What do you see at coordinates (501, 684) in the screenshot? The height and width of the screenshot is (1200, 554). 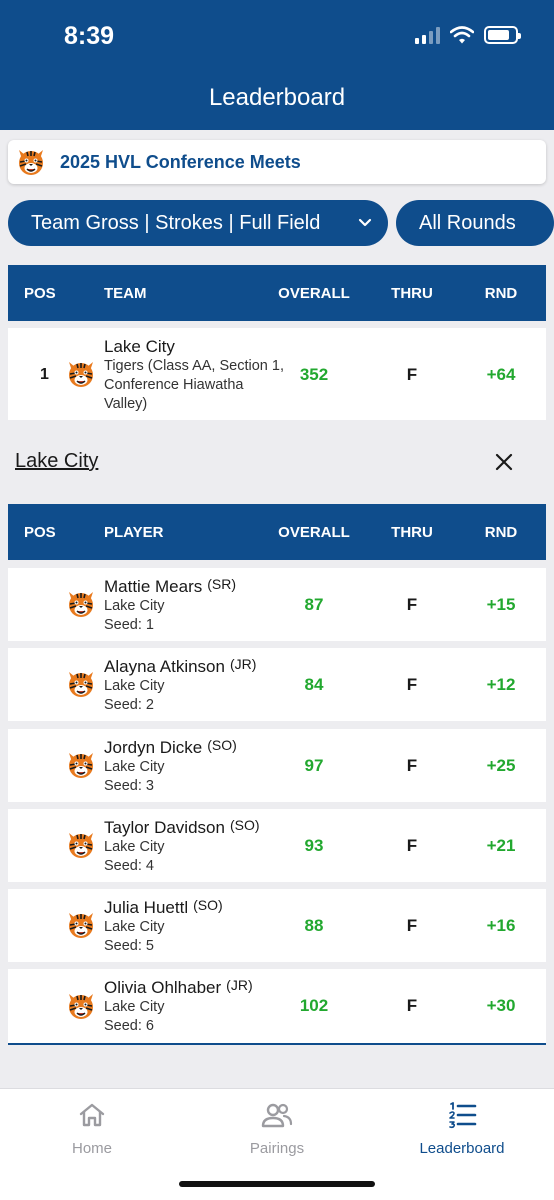 I see `player-round: +12` at bounding box center [501, 684].